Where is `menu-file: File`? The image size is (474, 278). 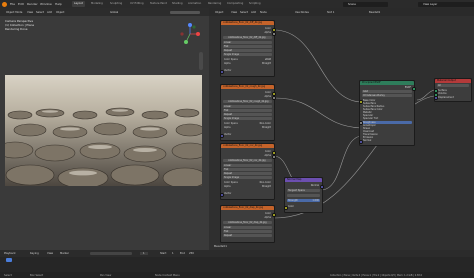
menu-file: File is located at coordinates (12, 4).